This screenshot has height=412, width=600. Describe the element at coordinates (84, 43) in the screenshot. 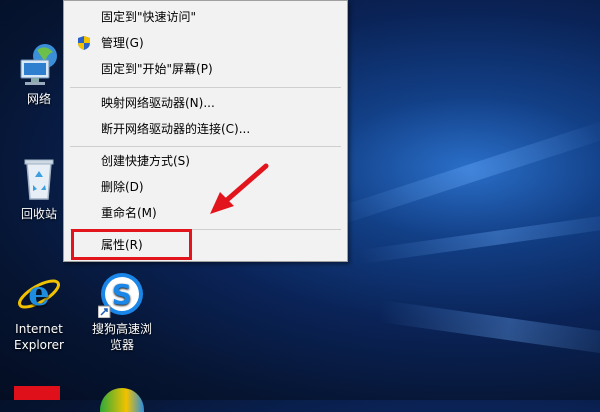

I see `uac-shield-icon` at that location.